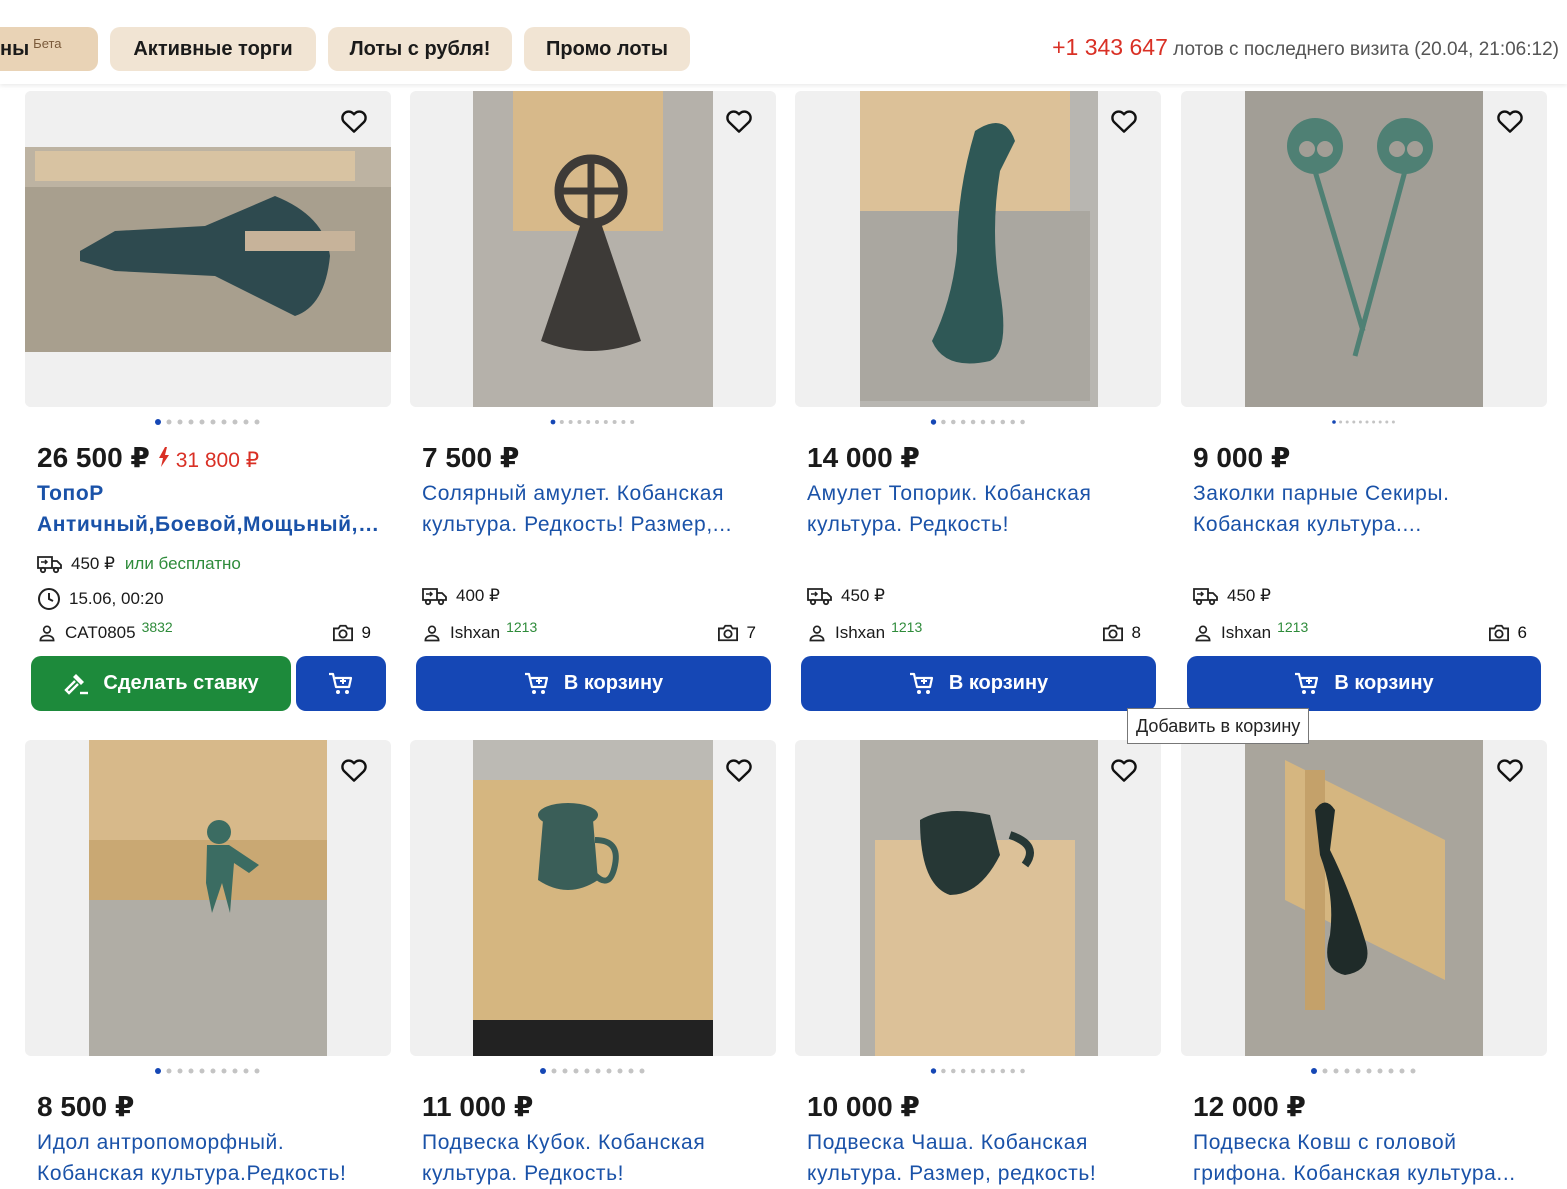 The height and width of the screenshot is (1189, 1567). I want to click on camera-icon, so click(728, 633).